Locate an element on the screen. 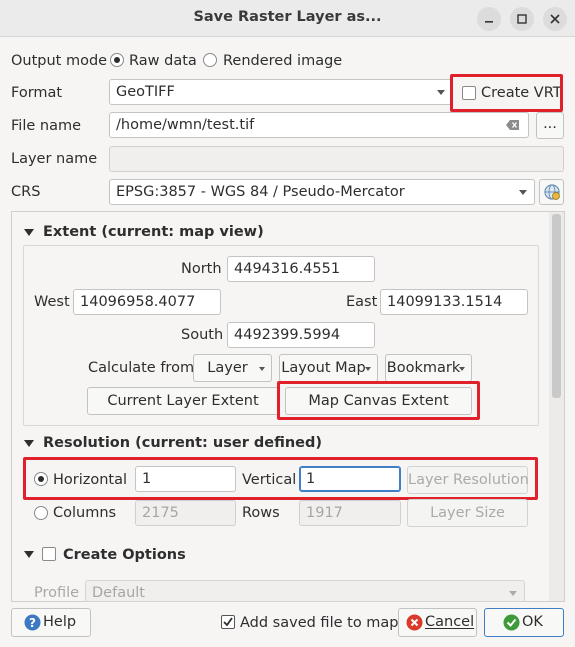 This screenshot has height=647, width=575. help-button: ? Help is located at coordinates (51, 622).